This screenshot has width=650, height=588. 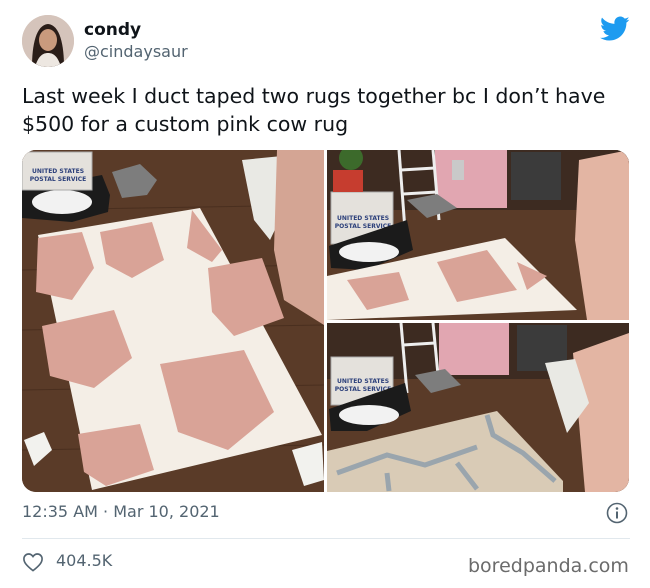 I want to click on display-name: condy, so click(x=112, y=30).